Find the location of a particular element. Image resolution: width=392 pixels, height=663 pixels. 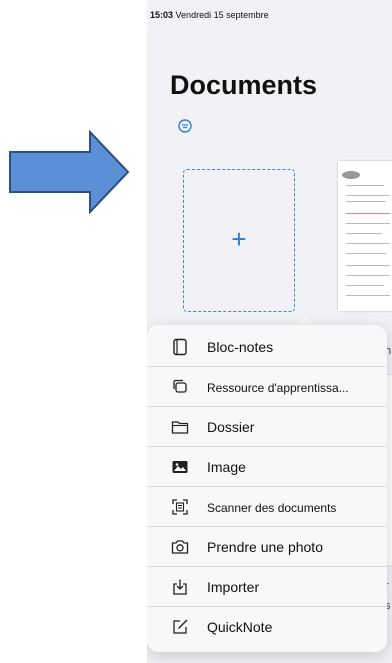

status-time: 15:03 is located at coordinates (162, 15).